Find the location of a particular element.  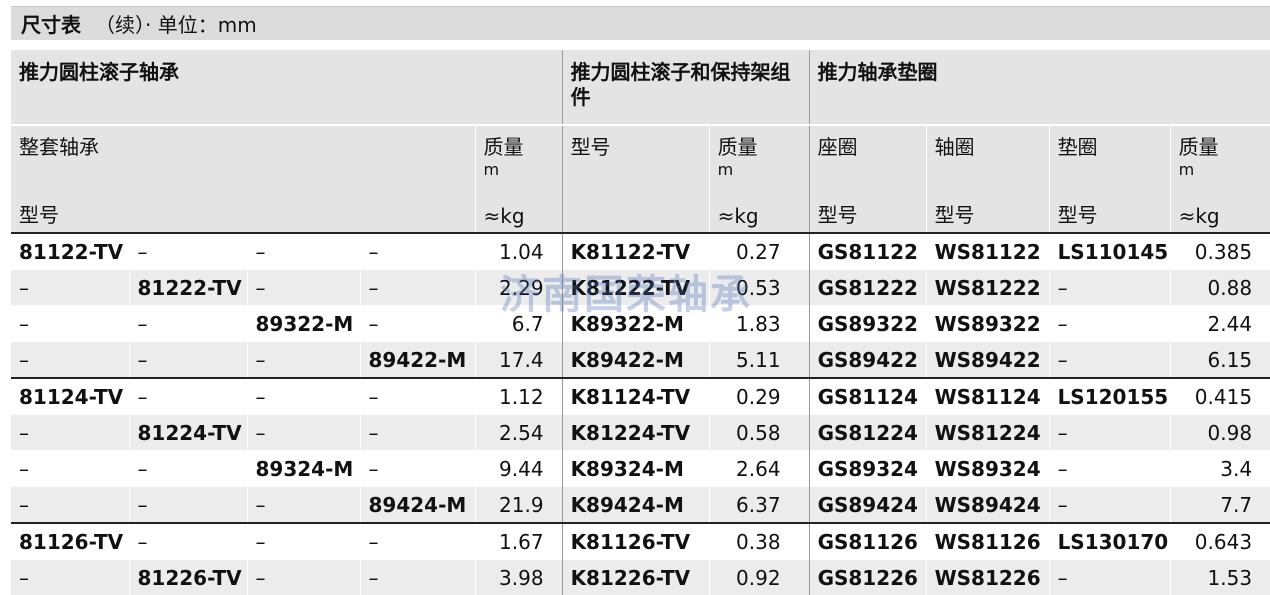

cage-model: K81224-TV is located at coordinates (635, 433).